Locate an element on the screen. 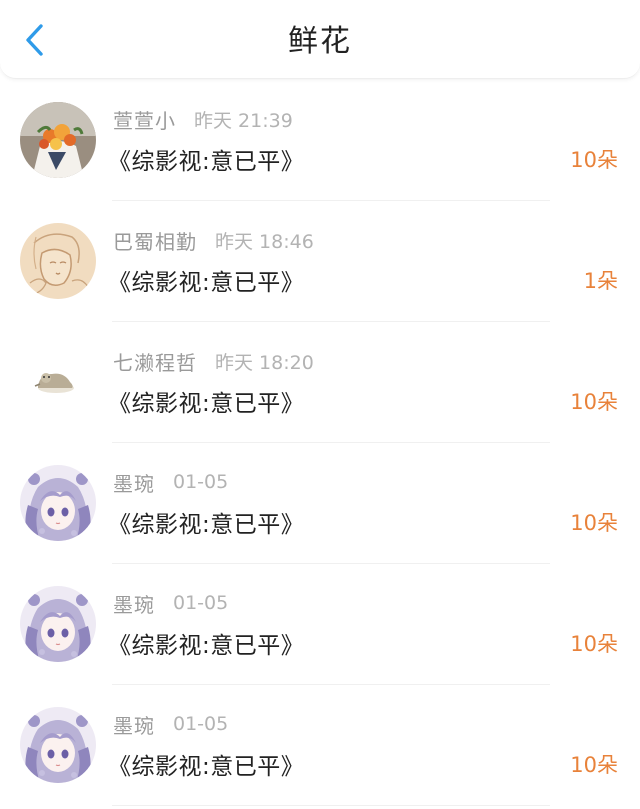 The height and width of the screenshot is (809, 640). list-item: 萱萱小 昨天 21:39 《综影视:意已平》 10朵 is located at coordinates (320, 140).